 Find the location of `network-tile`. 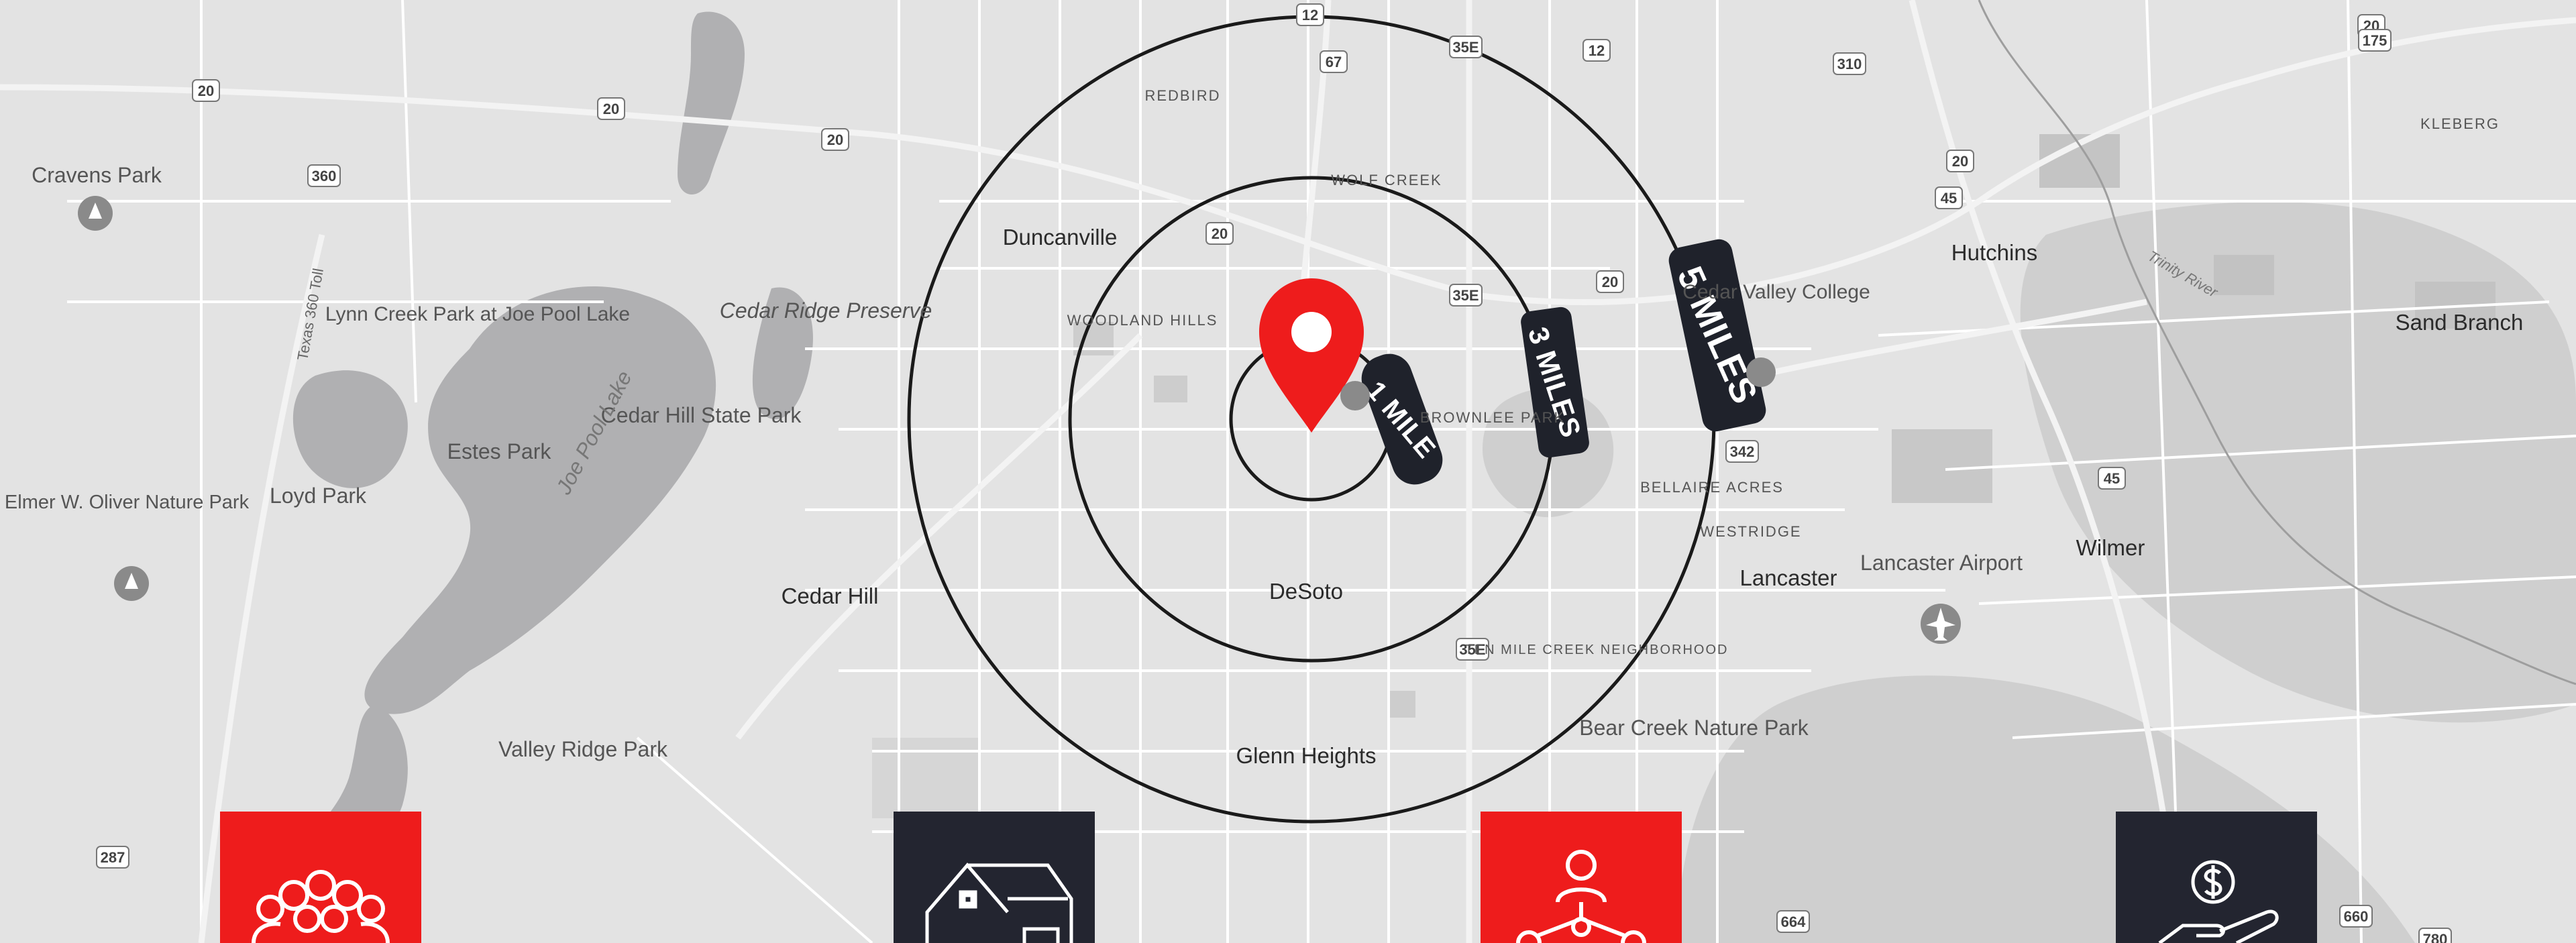

network-tile is located at coordinates (1581, 877).